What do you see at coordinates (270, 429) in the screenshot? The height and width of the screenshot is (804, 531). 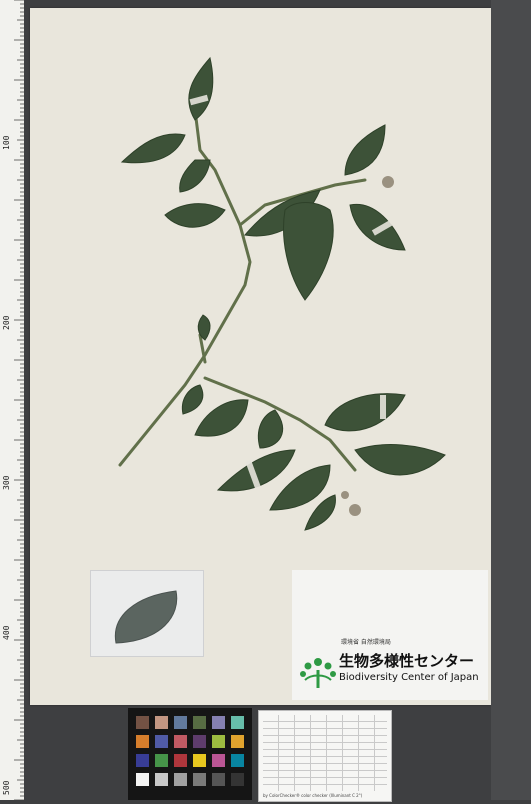 I see `leaf-lower-center` at bounding box center [270, 429].